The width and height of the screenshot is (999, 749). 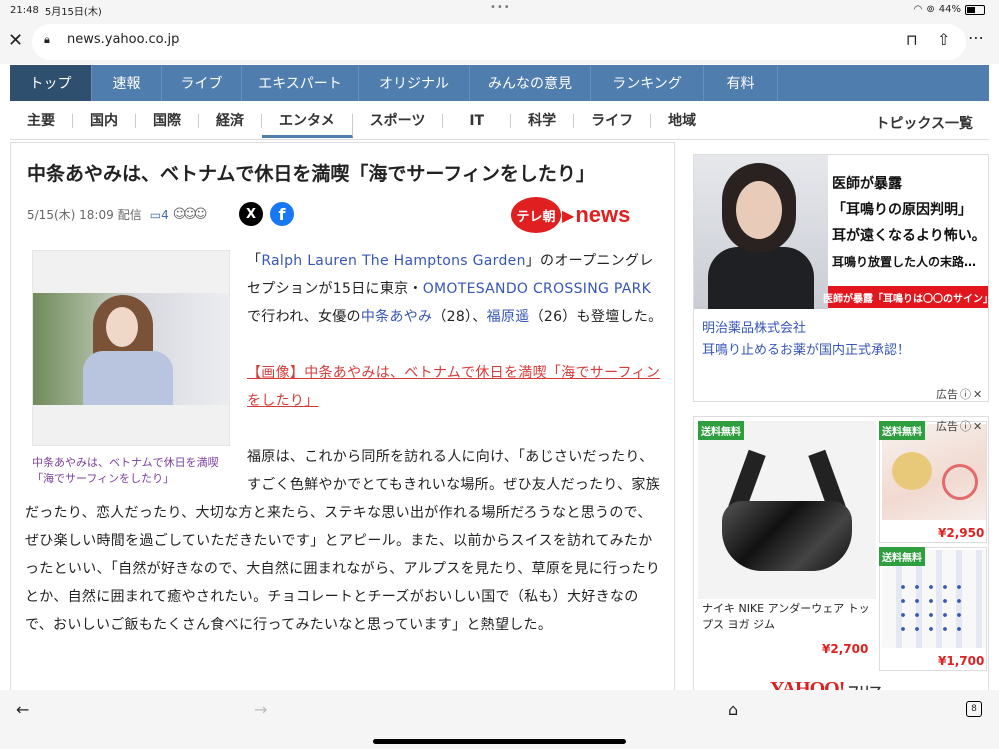 What do you see at coordinates (537, 289) in the screenshot?
I see `link-omotesando: OMOTESANDO CROSSING PARK` at bounding box center [537, 289].